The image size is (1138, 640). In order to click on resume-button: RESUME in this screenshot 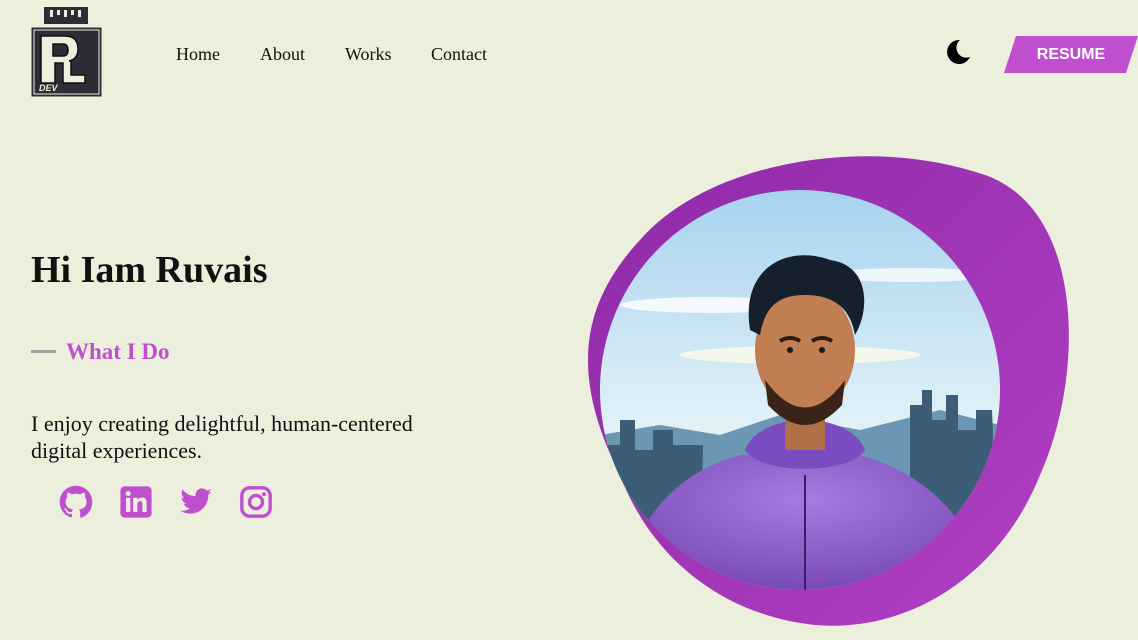, I will do `click(1071, 54)`.